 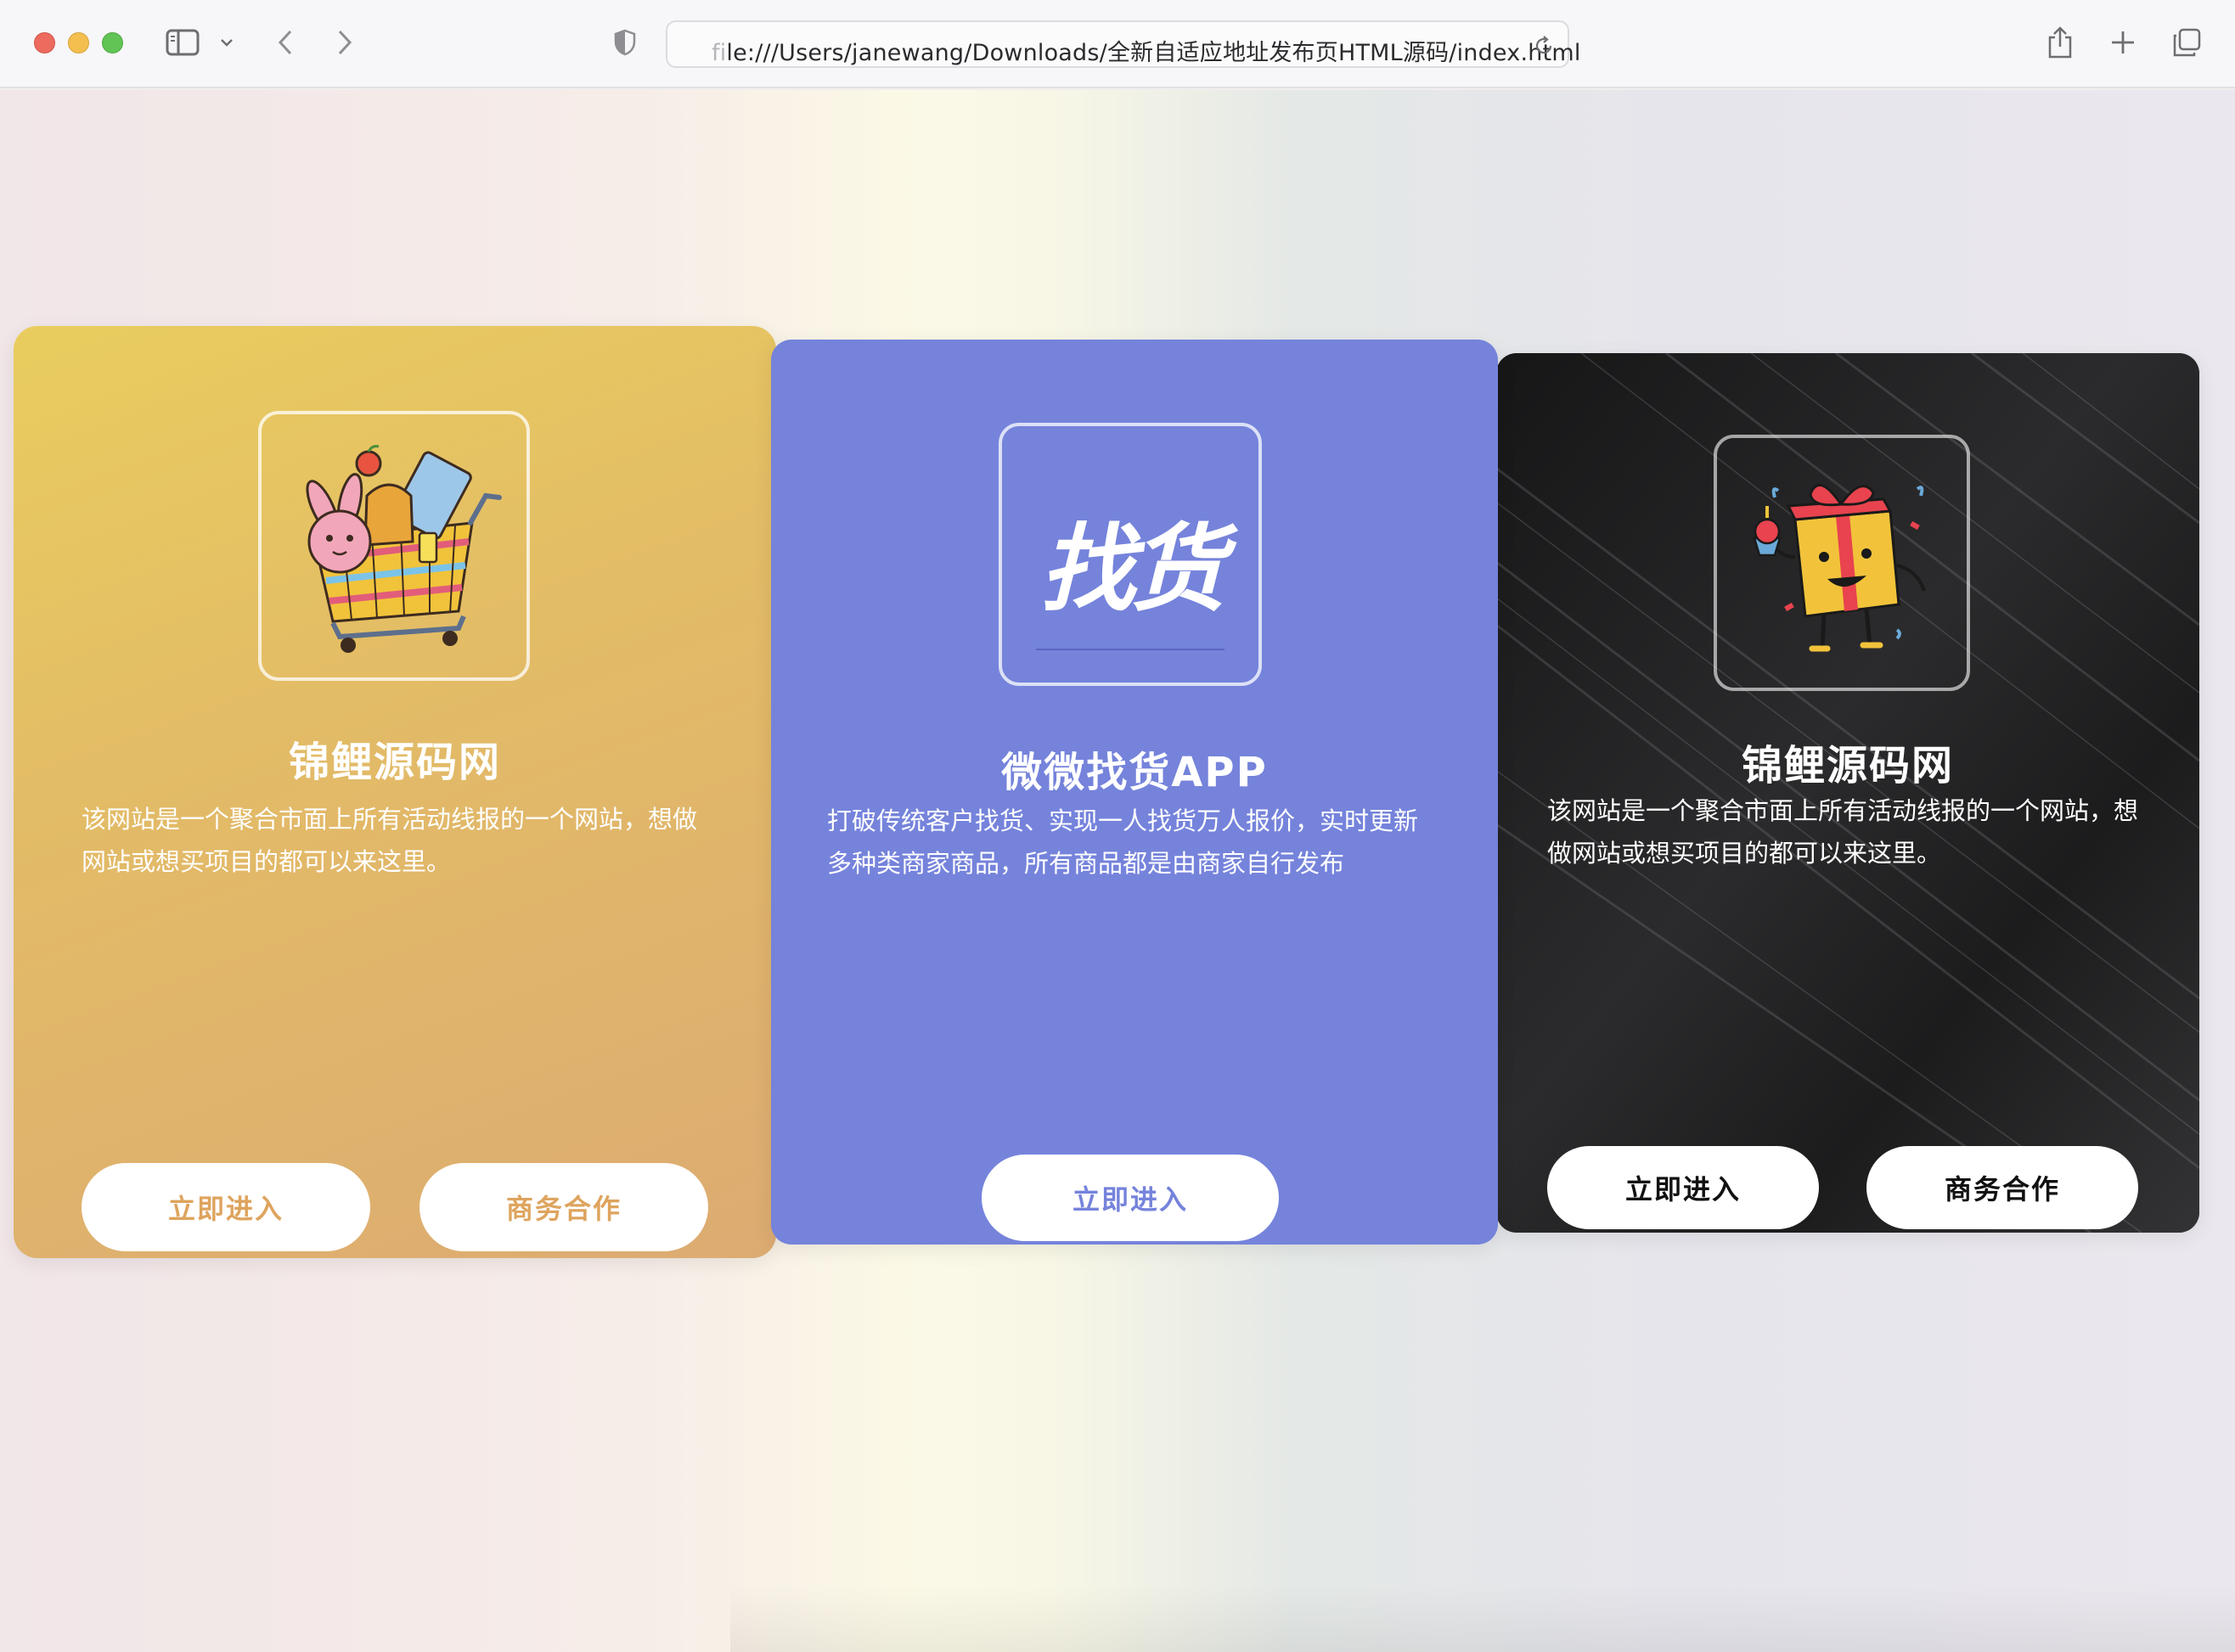 I want to click on logo-underline, so click(x=1130, y=649).